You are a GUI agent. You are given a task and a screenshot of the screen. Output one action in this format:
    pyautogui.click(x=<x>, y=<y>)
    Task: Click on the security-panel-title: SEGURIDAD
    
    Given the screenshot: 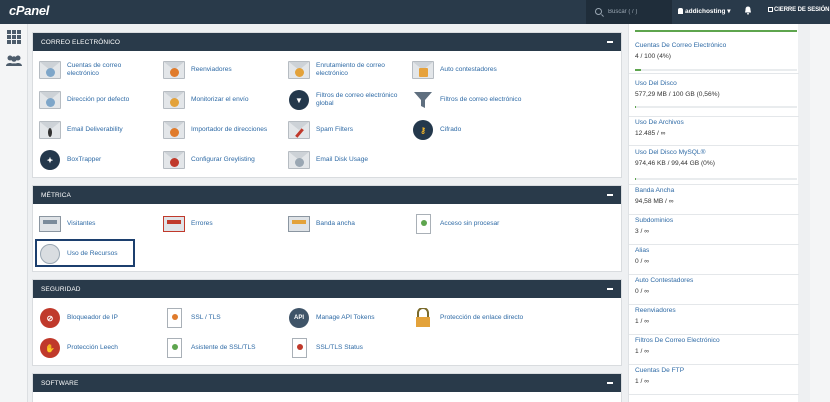 What is the action you would take?
    pyautogui.click(x=61, y=289)
    